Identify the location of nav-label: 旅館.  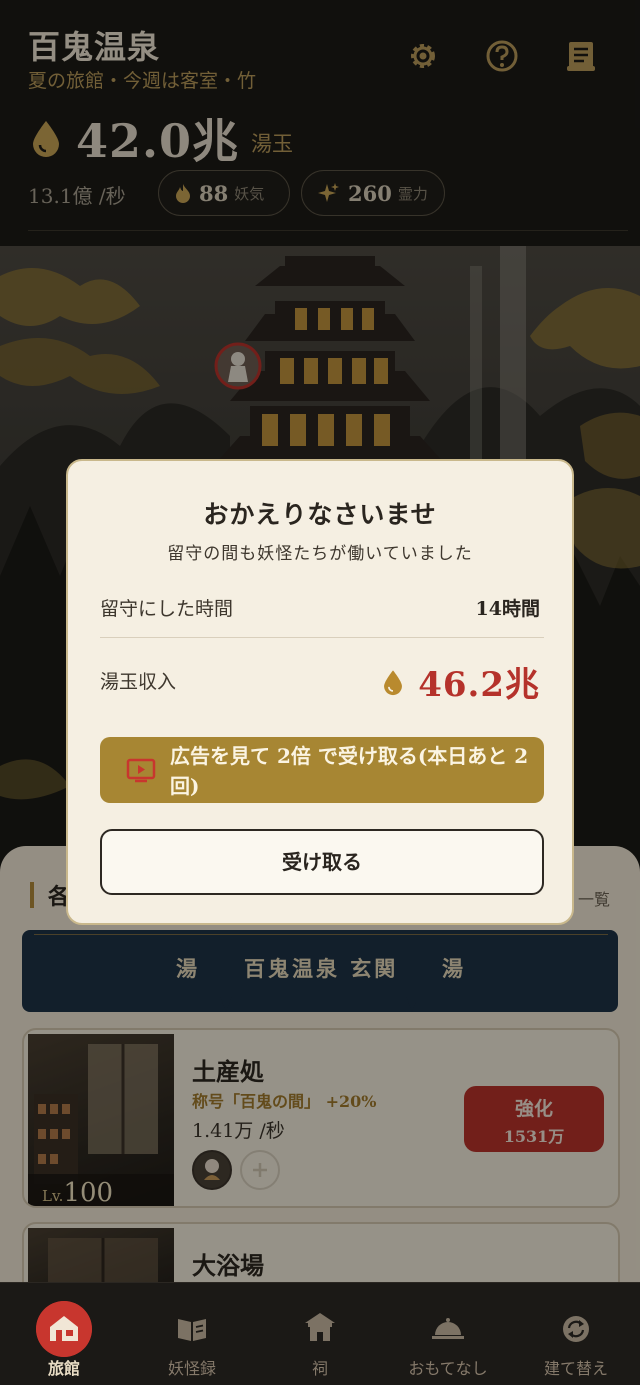
(63, 1368).